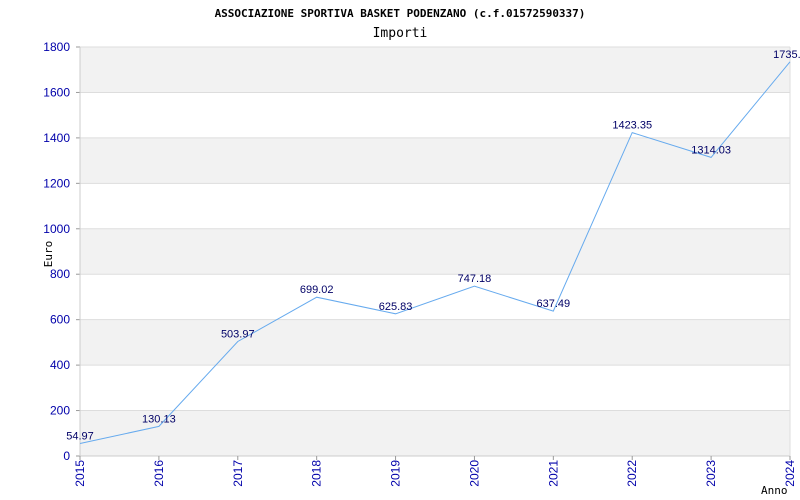  What do you see at coordinates (56, 92) in the screenshot?
I see `y-tick-label: 1600` at bounding box center [56, 92].